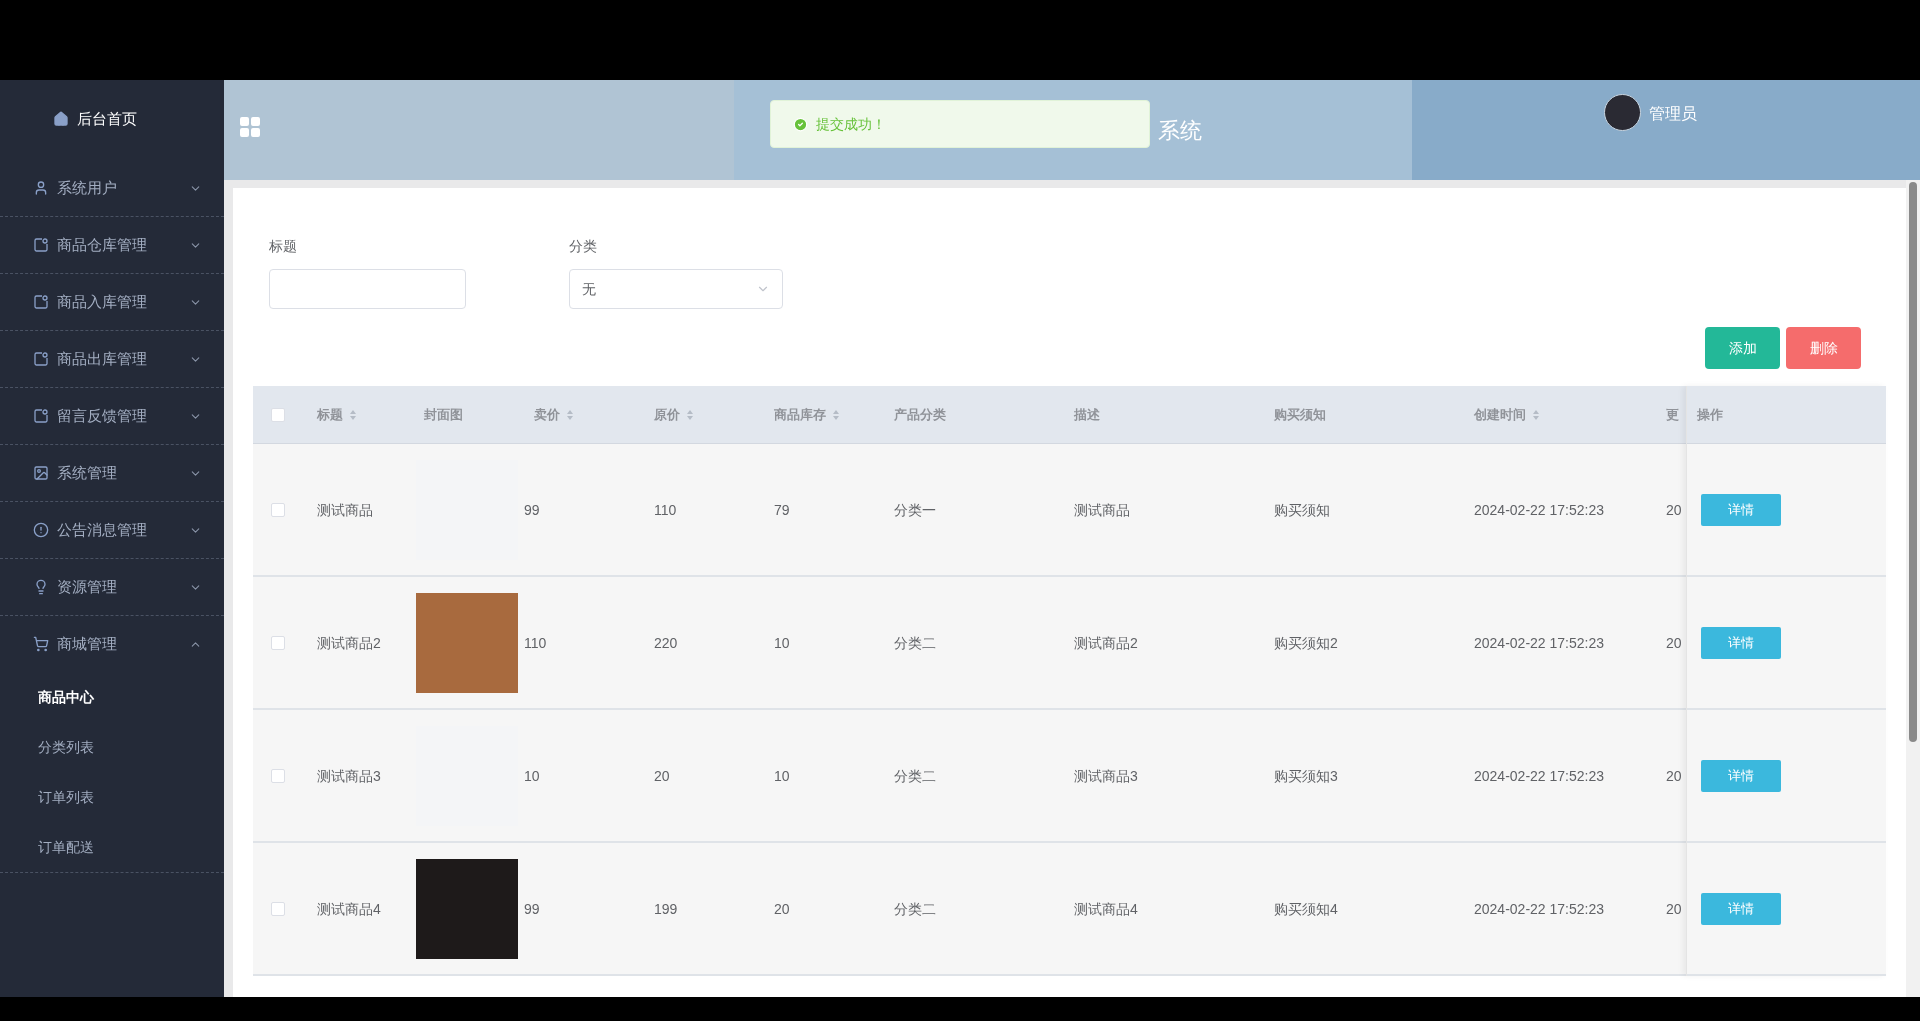 The height and width of the screenshot is (1021, 1920). Describe the element at coordinates (1306, 775) in the screenshot. I see `table-cell: 购买须知3` at that location.